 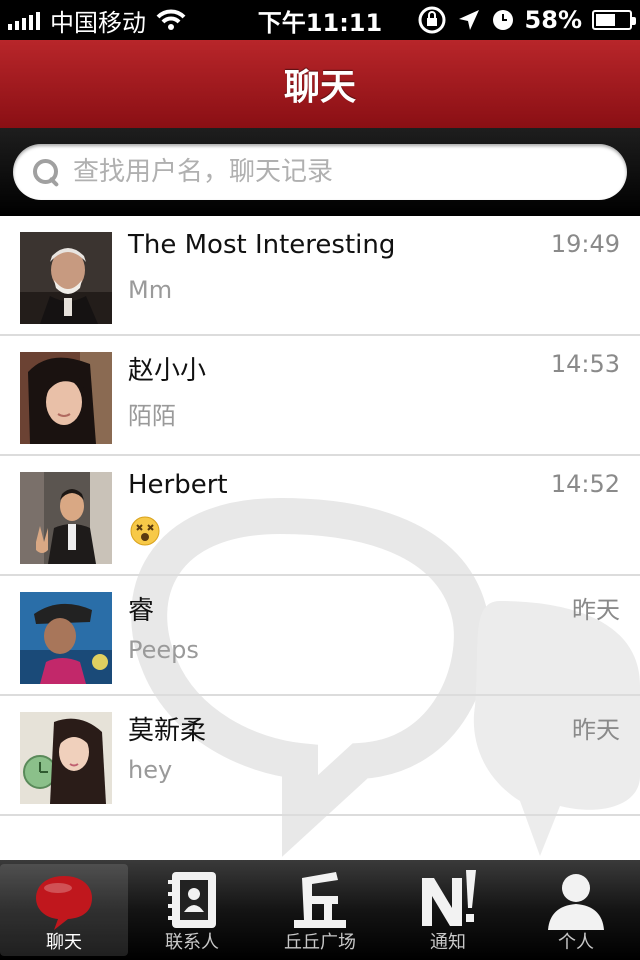 What do you see at coordinates (502, 20) in the screenshot?
I see `alarm-clock-icon` at bounding box center [502, 20].